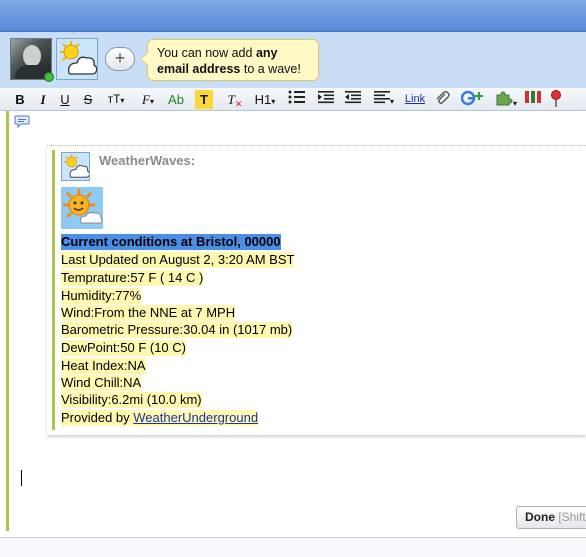  Describe the element at coordinates (101, 383) in the screenshot. I see `wind-chill-line: Wind Chill:NA` at that location.